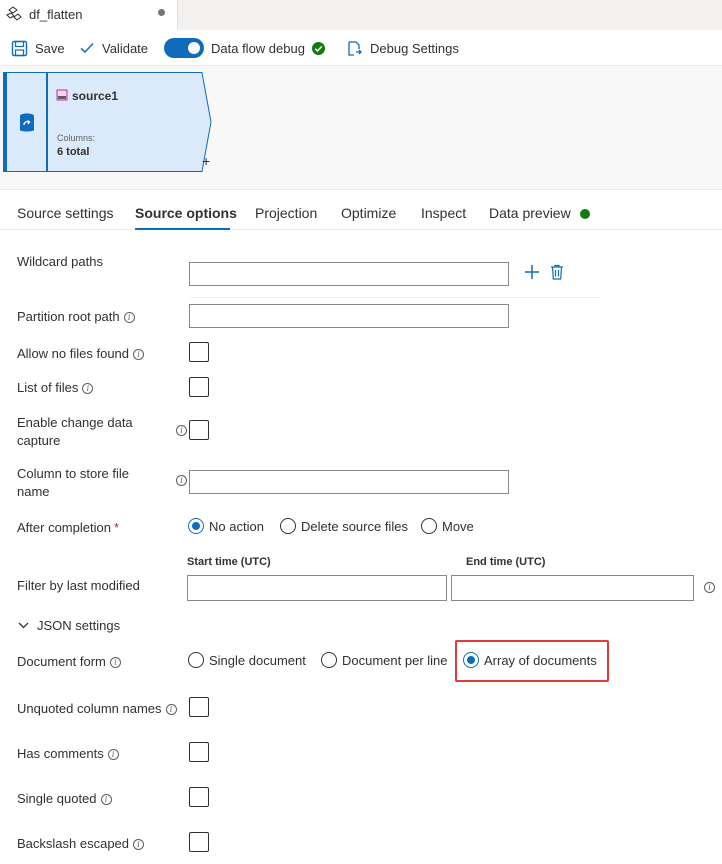 The height and width of the screenshot is (864, 722). I want to click on after-completion-label: After completion *, so click(68, 527).